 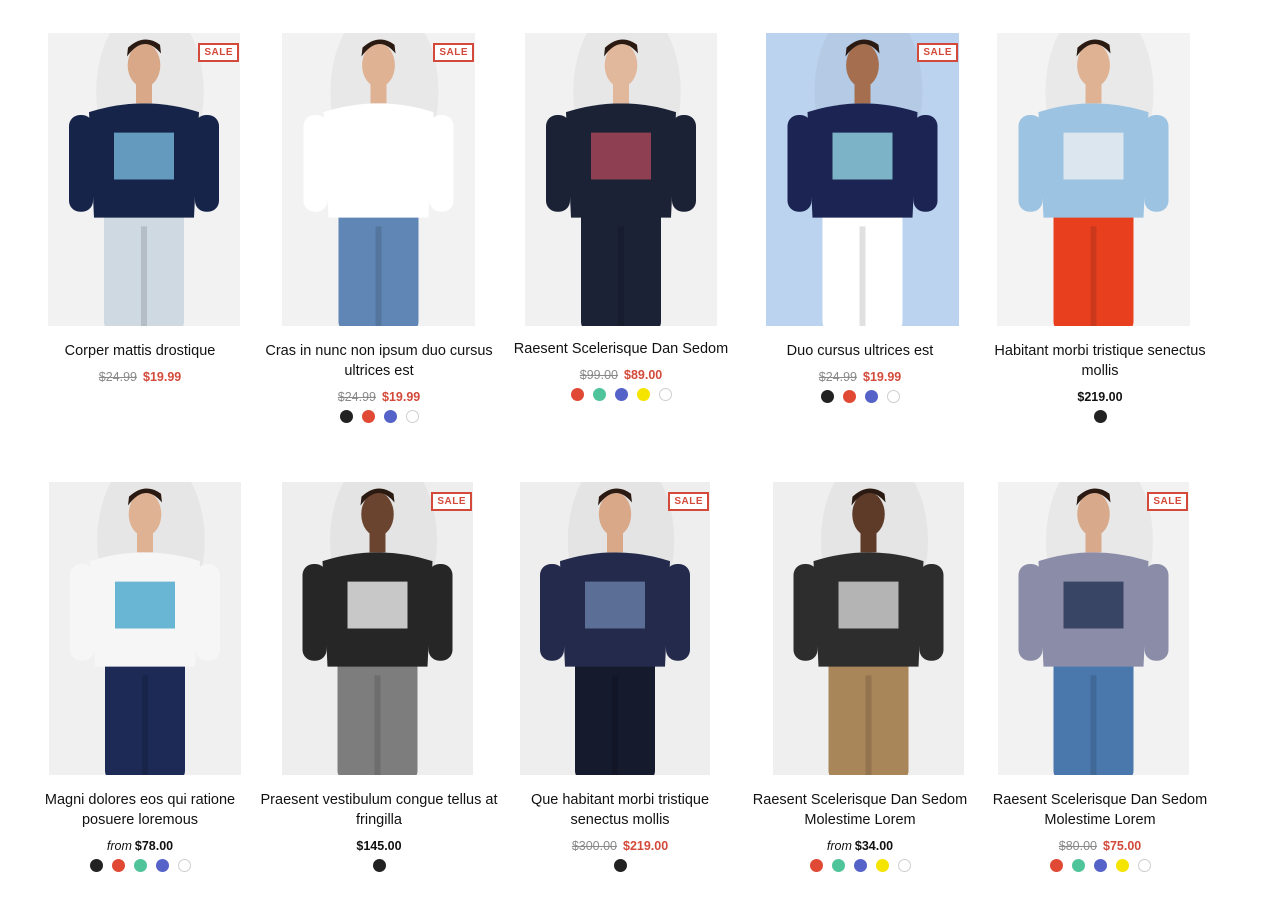 I want to click on original-price: $300.00, so click(x=594, y=846).